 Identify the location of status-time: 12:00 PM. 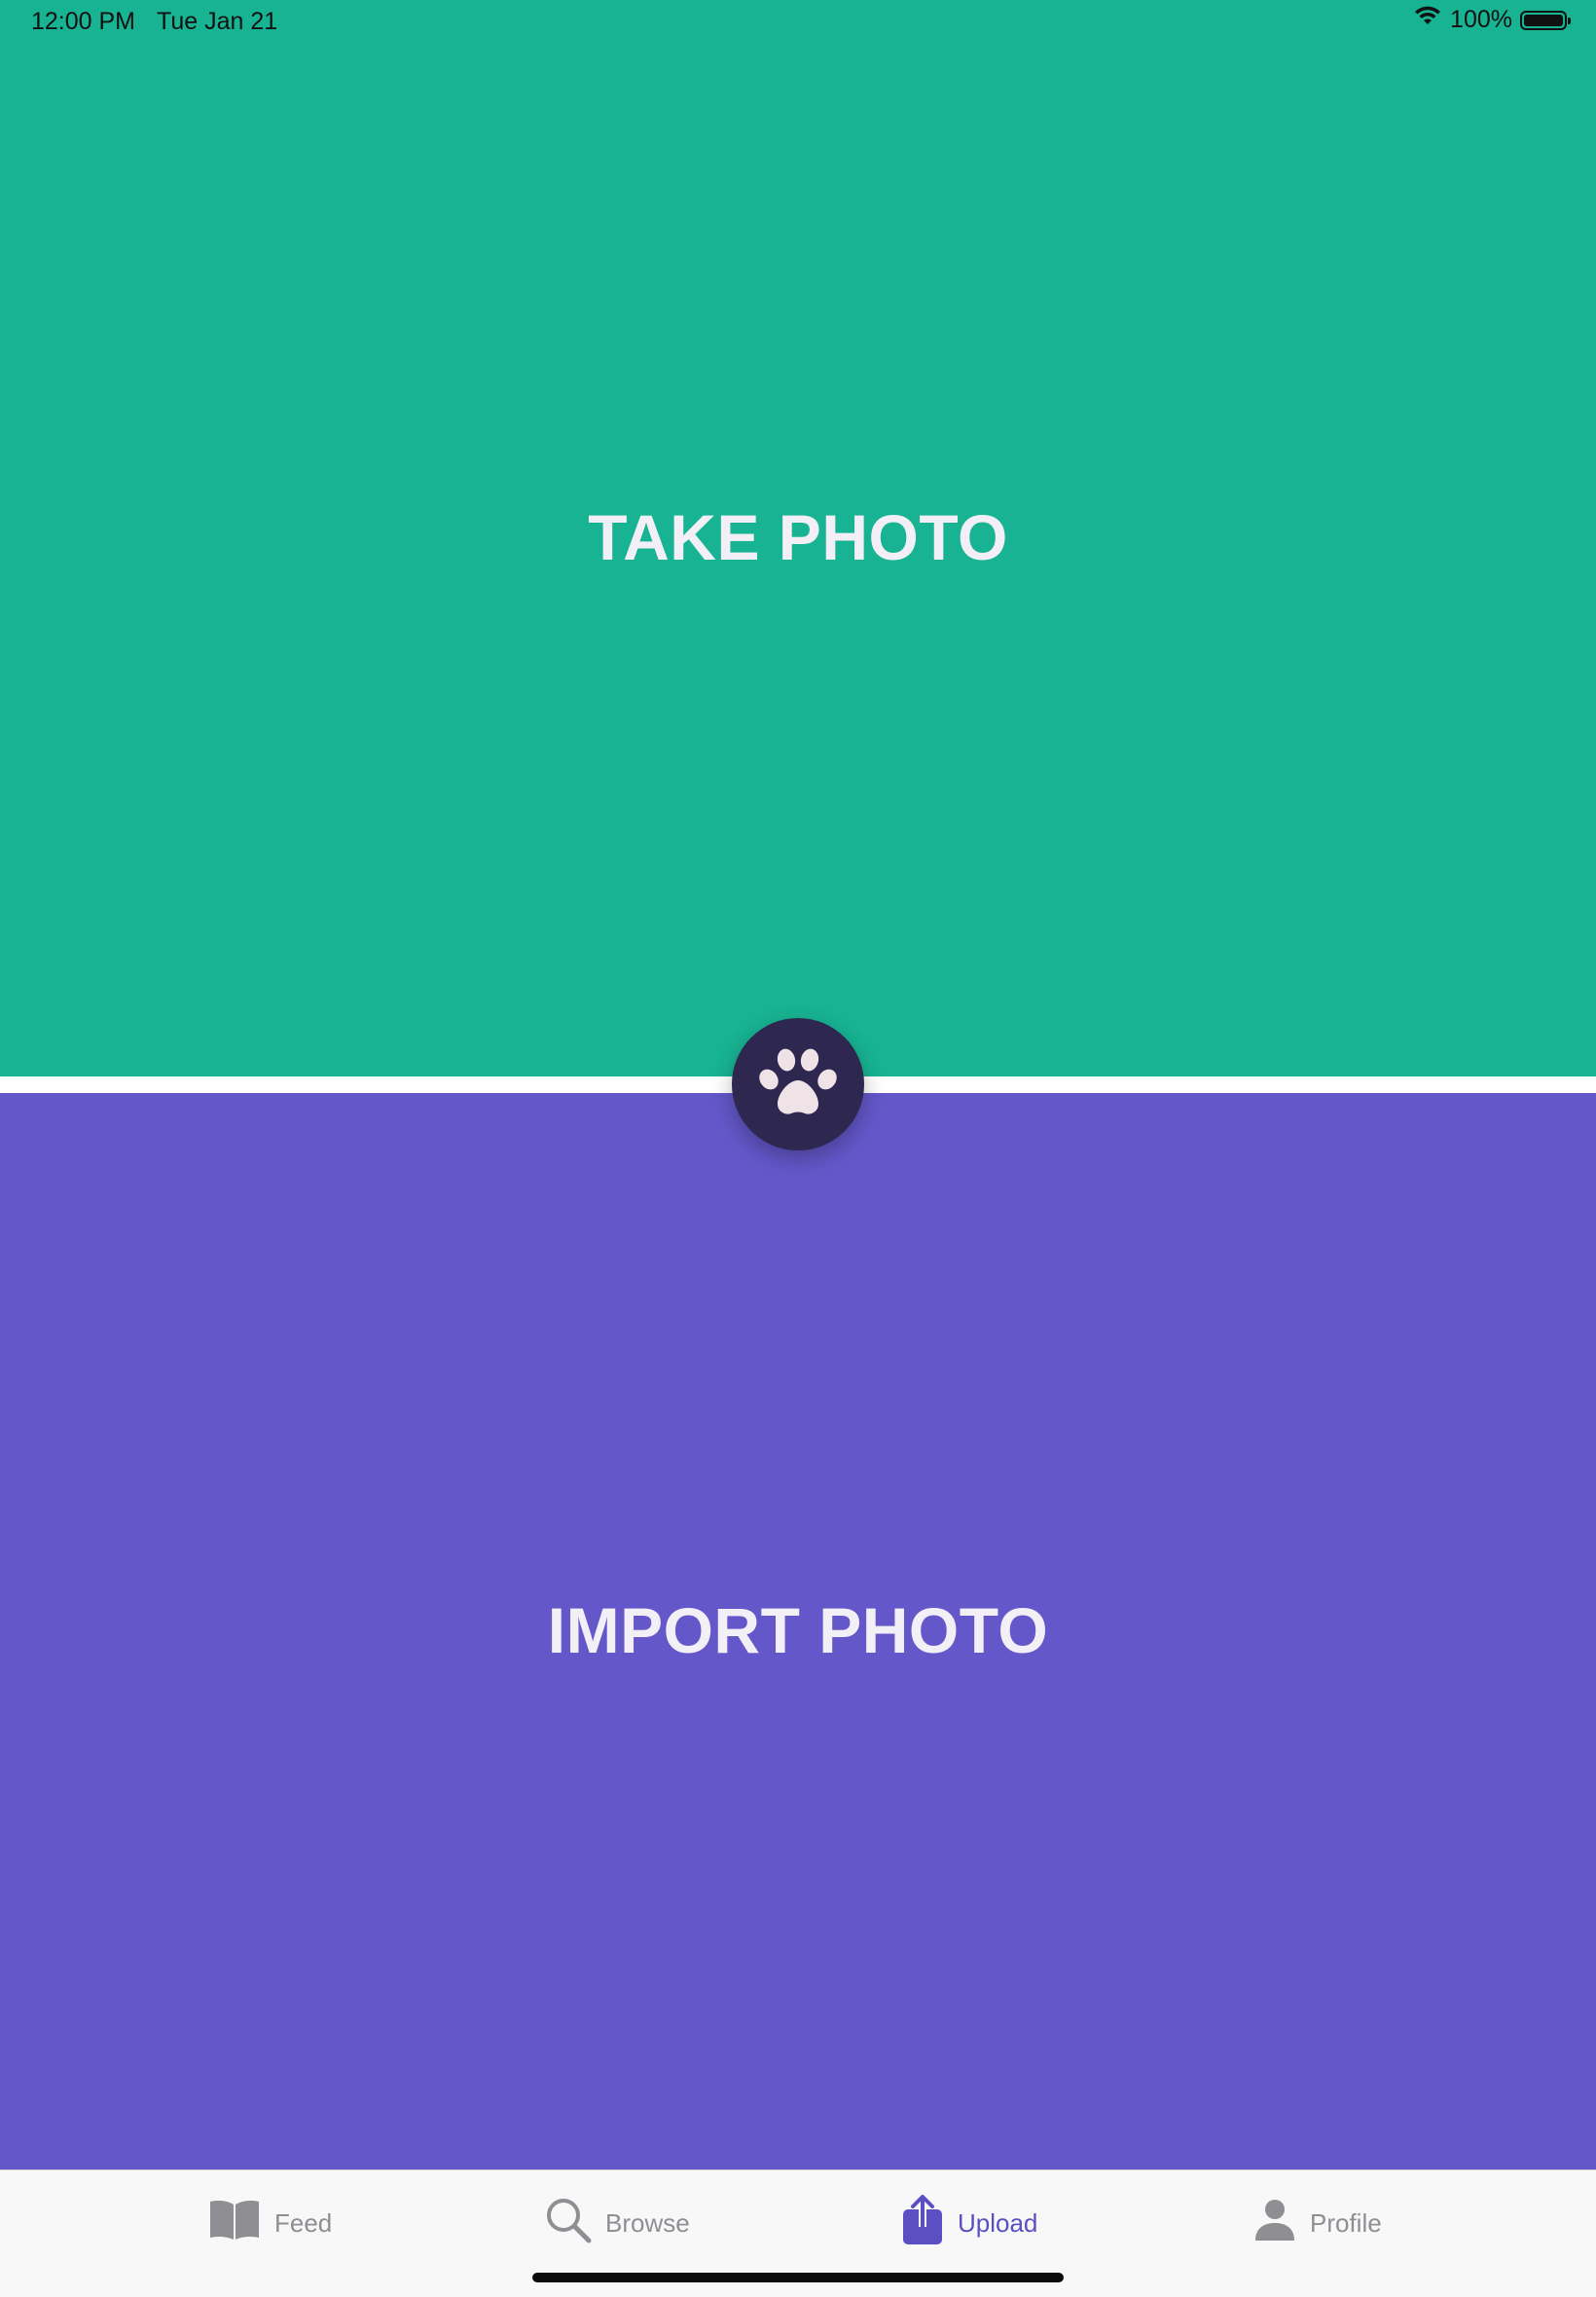
(84, 21).